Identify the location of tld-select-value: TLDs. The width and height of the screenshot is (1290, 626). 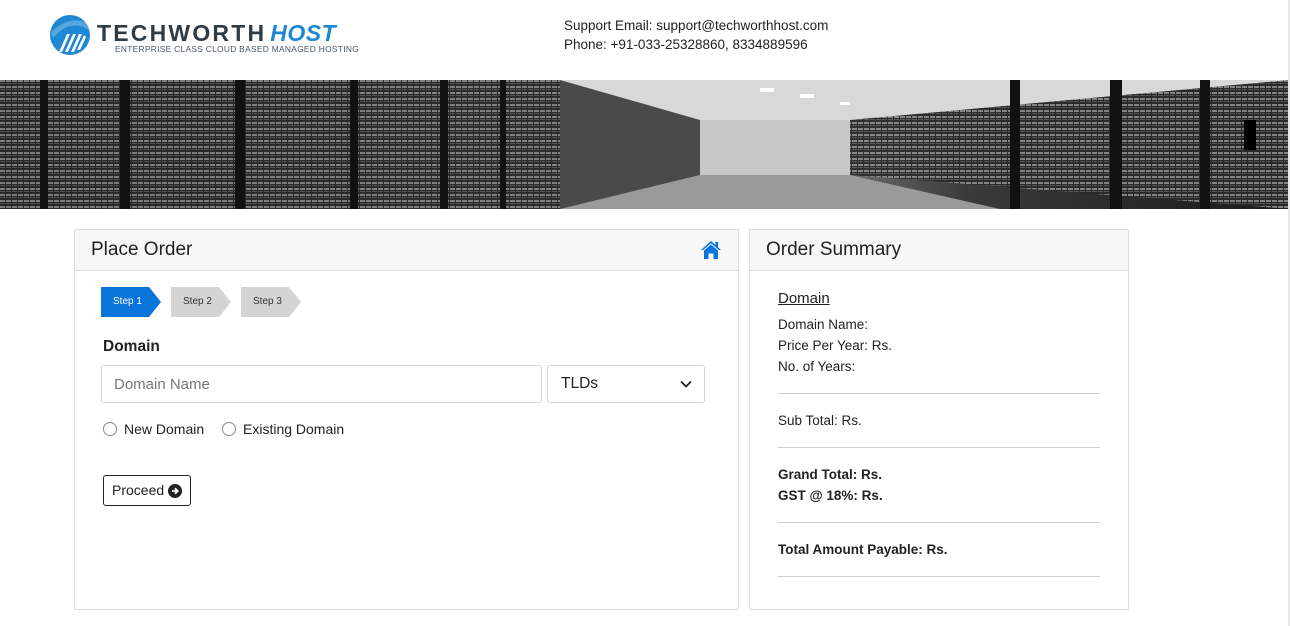
(580, 383).